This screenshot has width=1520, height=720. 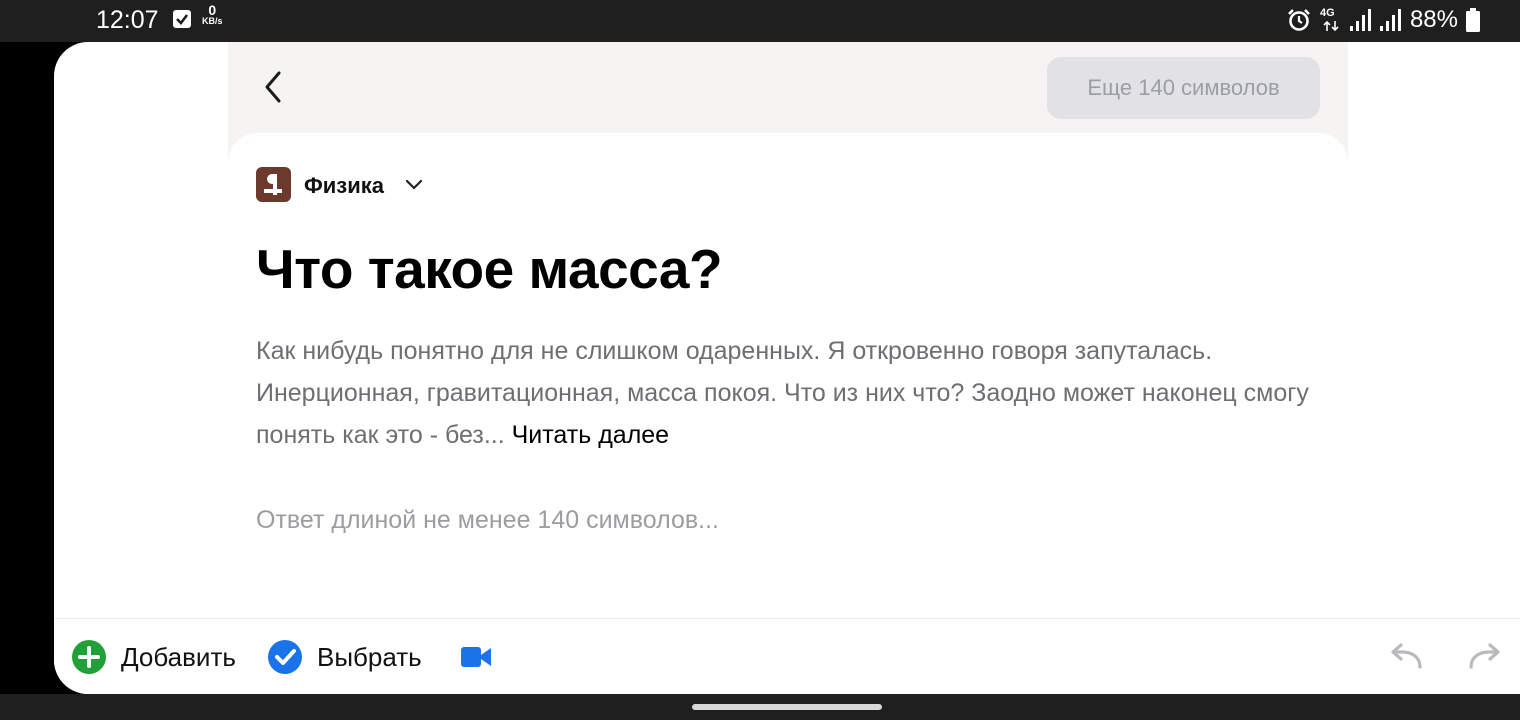 What do you see at coordinates (787, 656) in the screenshot?
I see `editor-toolbar: Добавить Выбрать` at bounding box center [787, 656].